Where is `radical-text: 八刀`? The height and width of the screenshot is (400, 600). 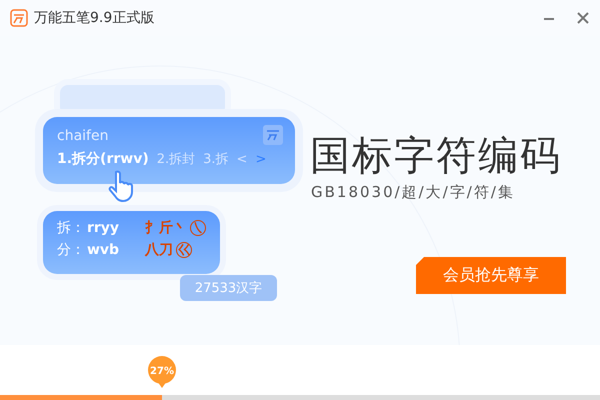 radical-text: 八刀 is located at coordinates (159, 250).